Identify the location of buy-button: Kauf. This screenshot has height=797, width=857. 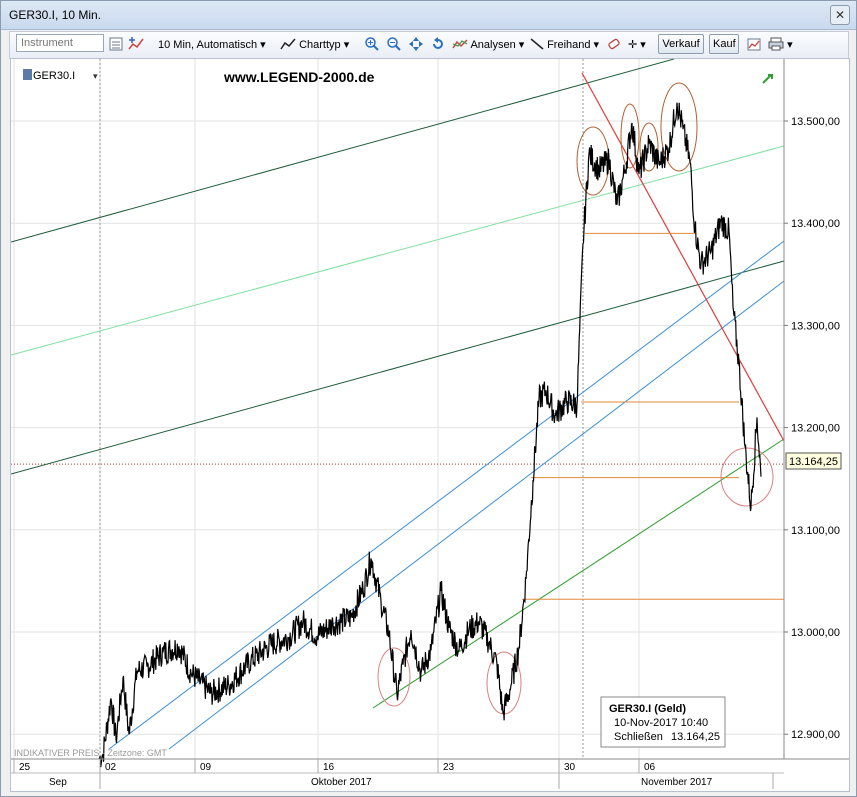
(724, 44).